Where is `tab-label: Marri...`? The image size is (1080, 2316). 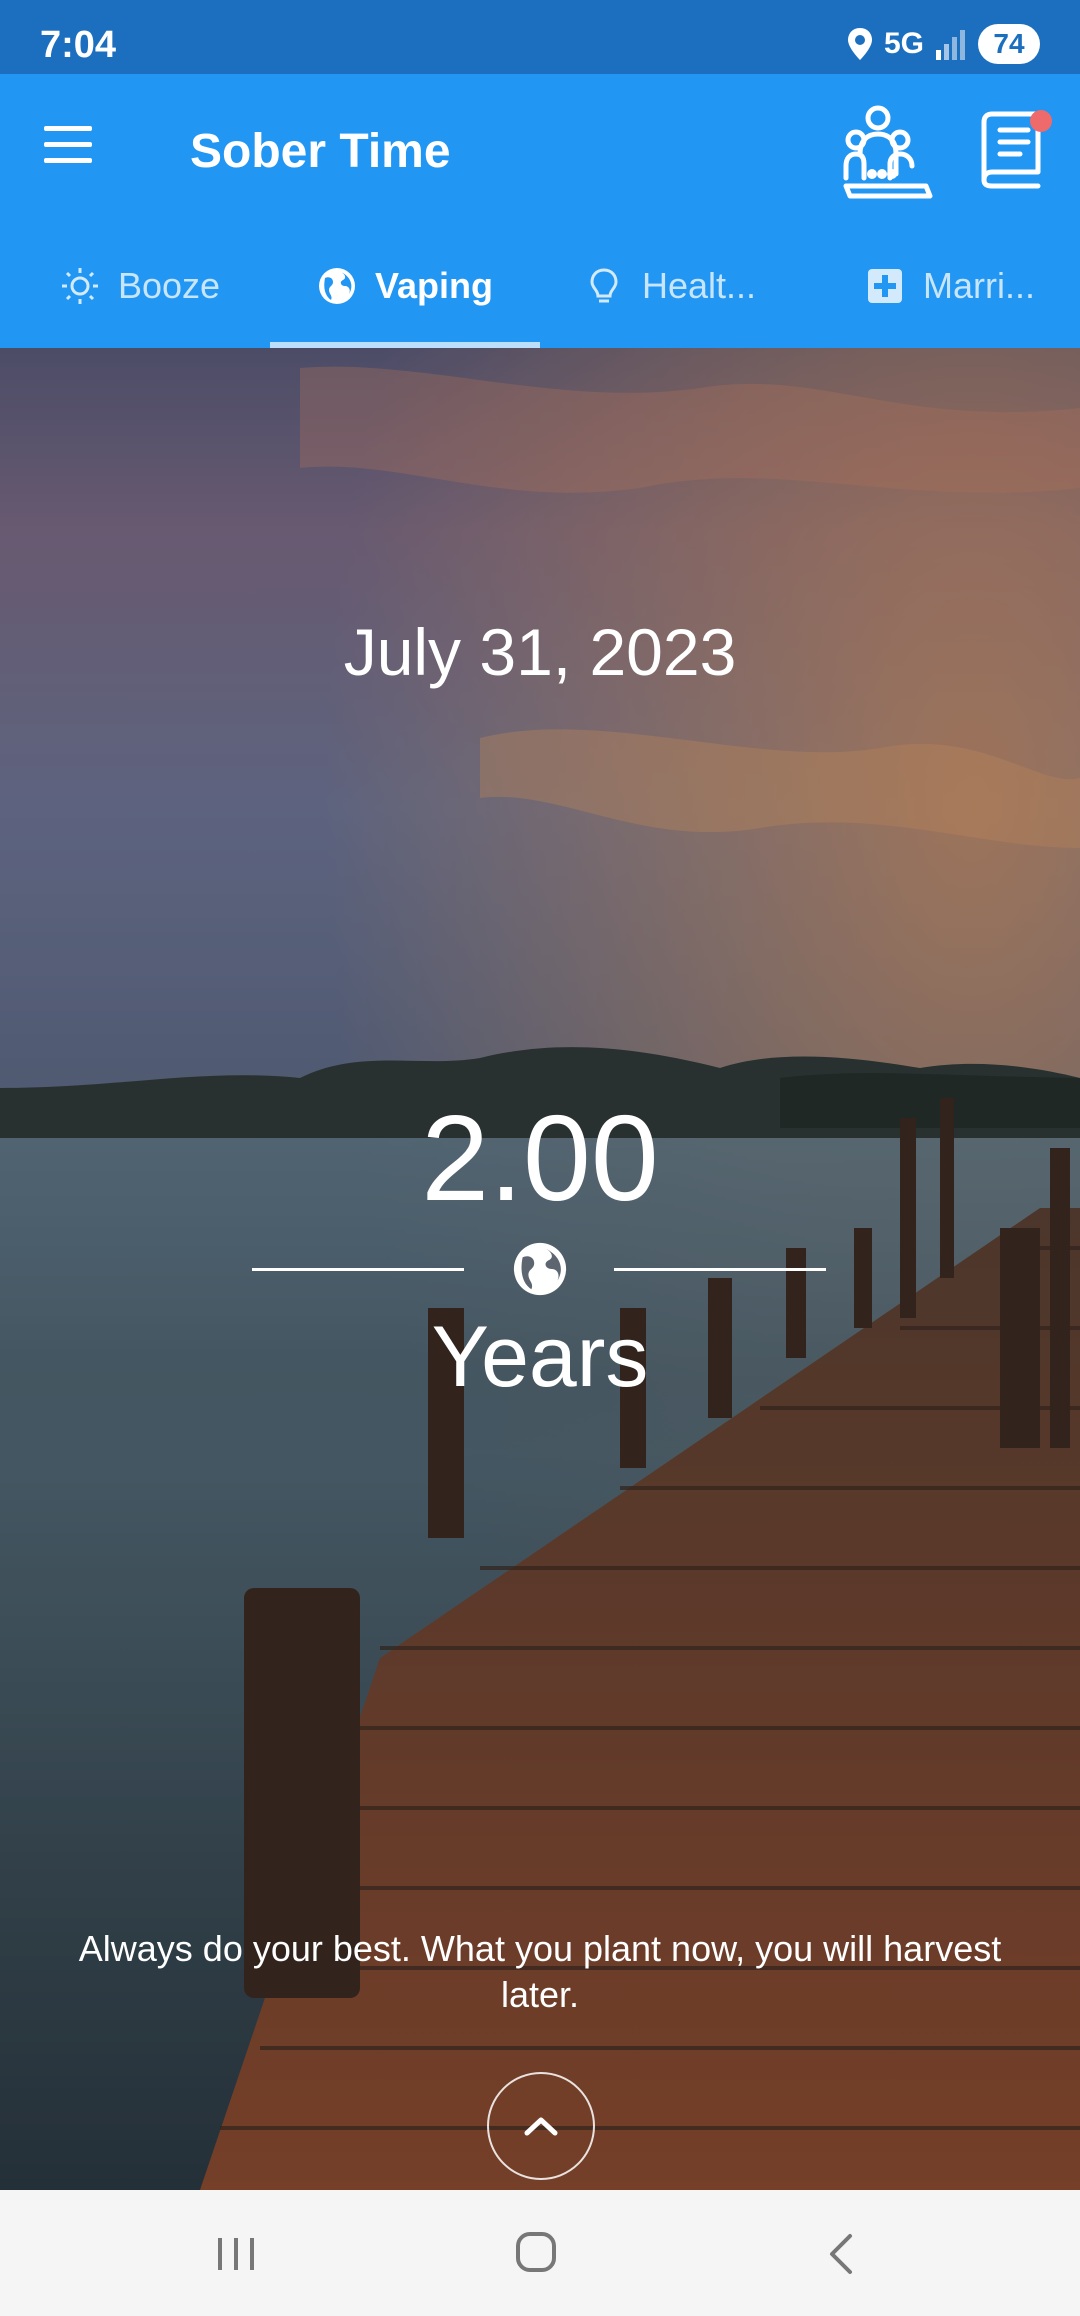
tab-label: Marri... is located at coordinates (979, 285).